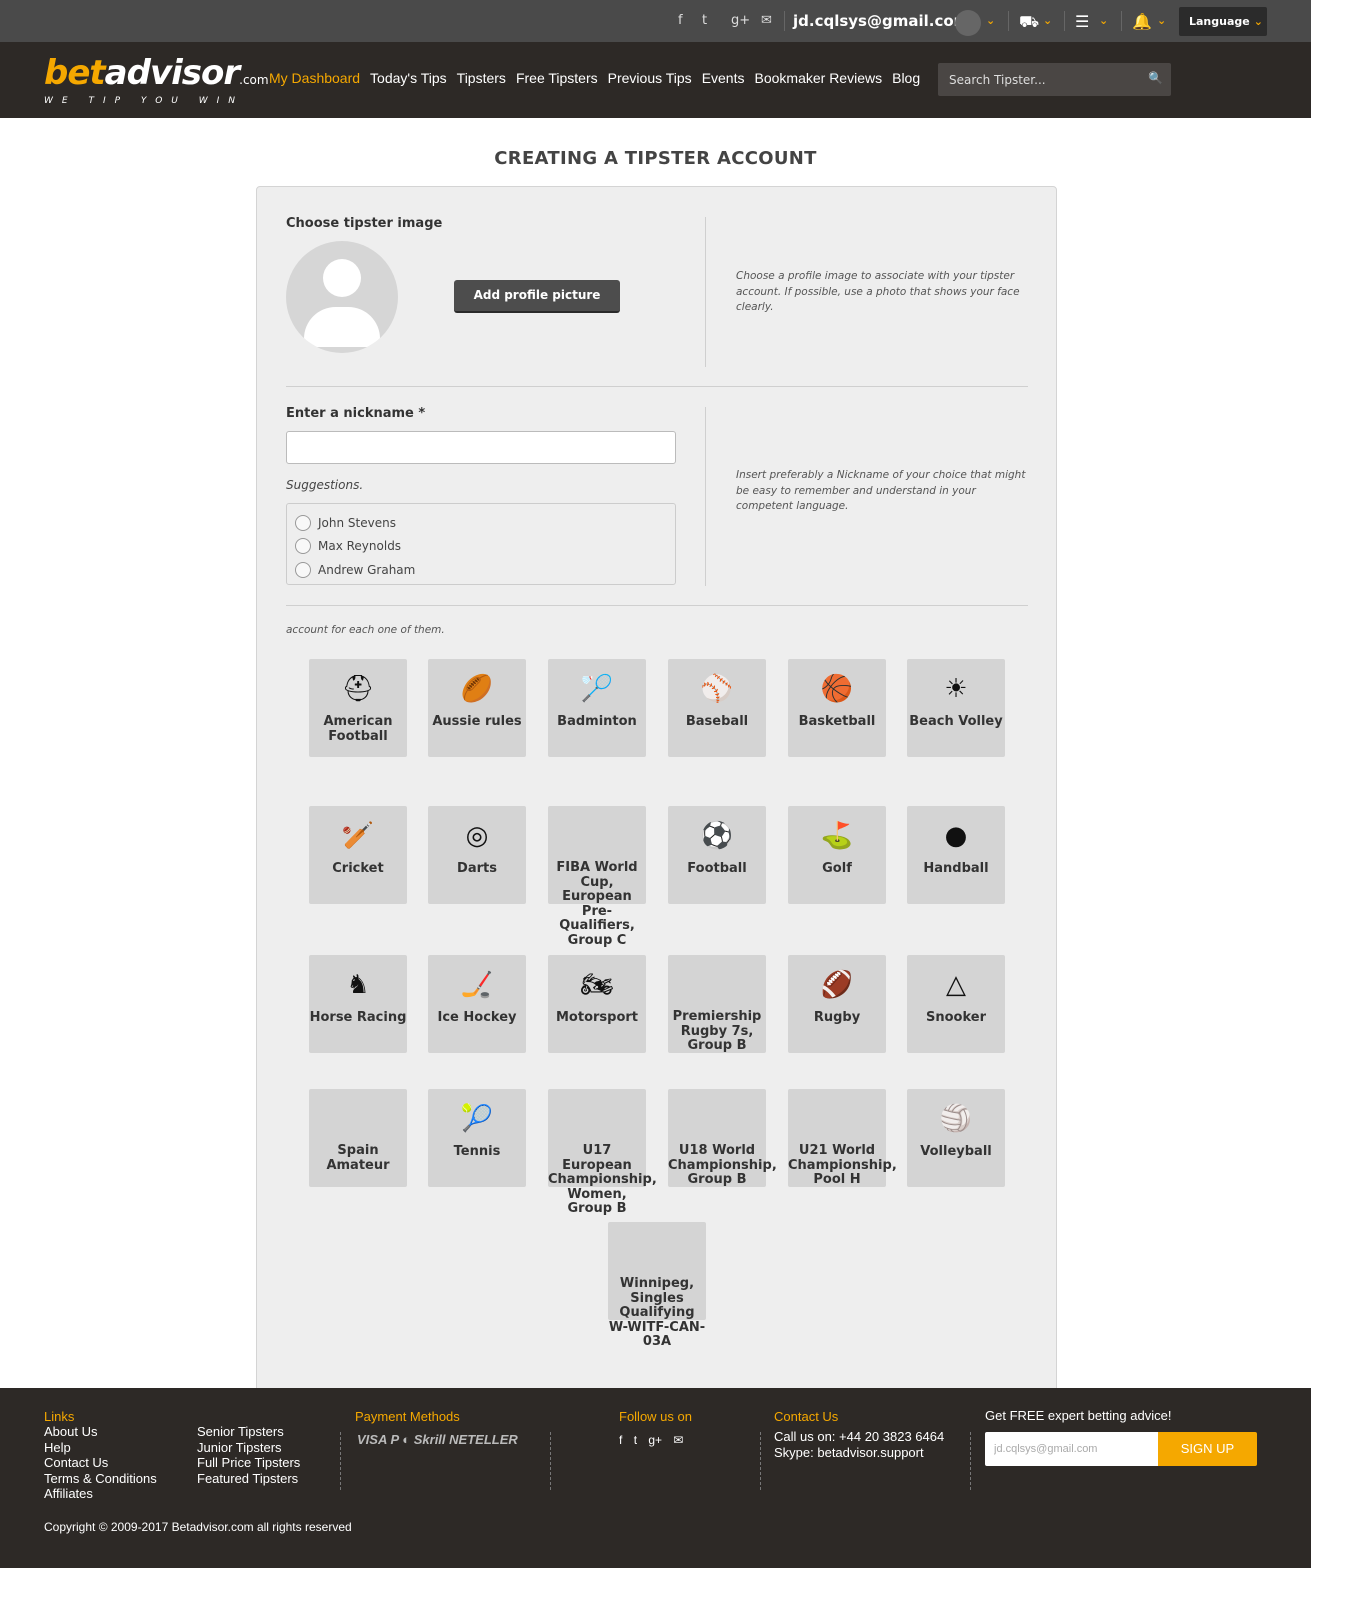  Describe the element at coordinates (100, 1494) in the screenshot. I see `footer-link-affiliates: Affiliates` at that location.